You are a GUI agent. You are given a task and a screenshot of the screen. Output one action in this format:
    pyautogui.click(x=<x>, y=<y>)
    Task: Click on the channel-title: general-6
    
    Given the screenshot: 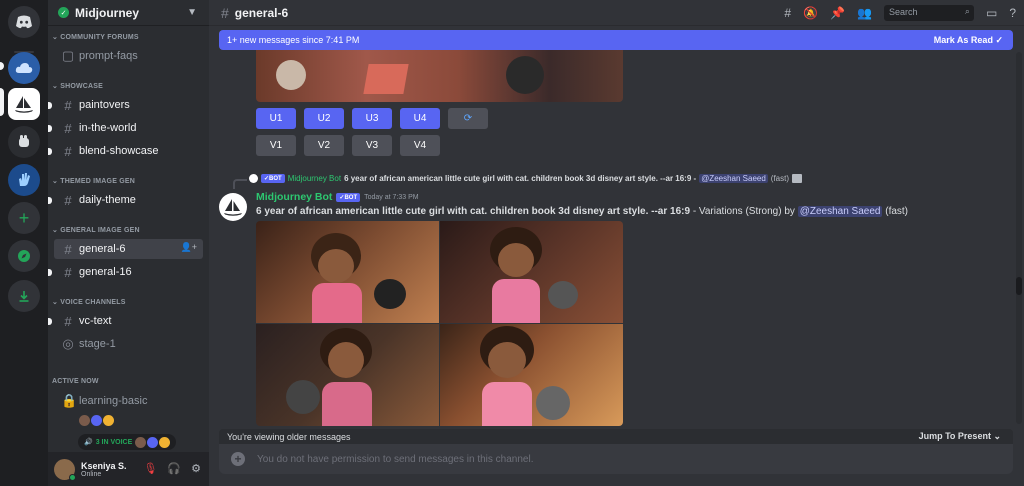 What is the action you would take?
    pyautogui.click(x=261, y=12)
    